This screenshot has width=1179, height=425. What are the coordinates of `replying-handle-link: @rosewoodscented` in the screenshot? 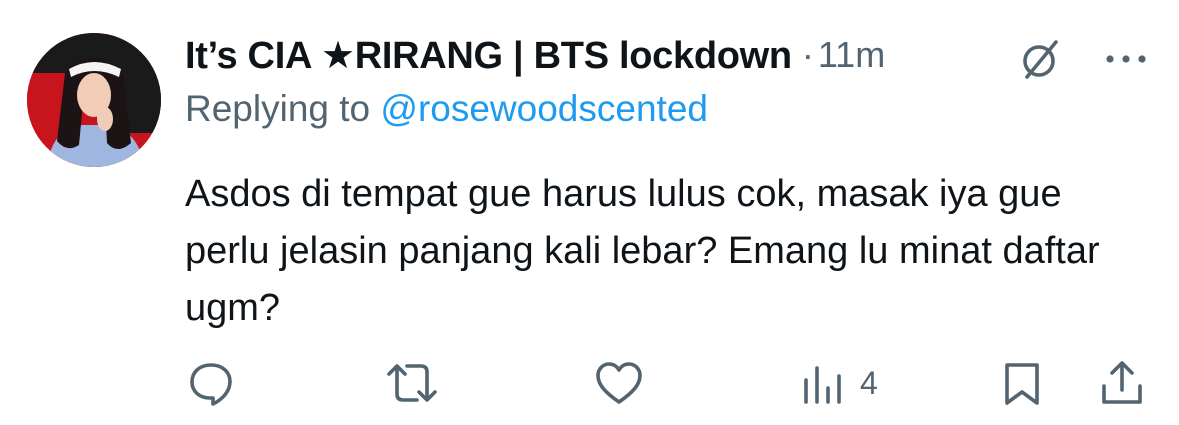 It's located at (544, 108).